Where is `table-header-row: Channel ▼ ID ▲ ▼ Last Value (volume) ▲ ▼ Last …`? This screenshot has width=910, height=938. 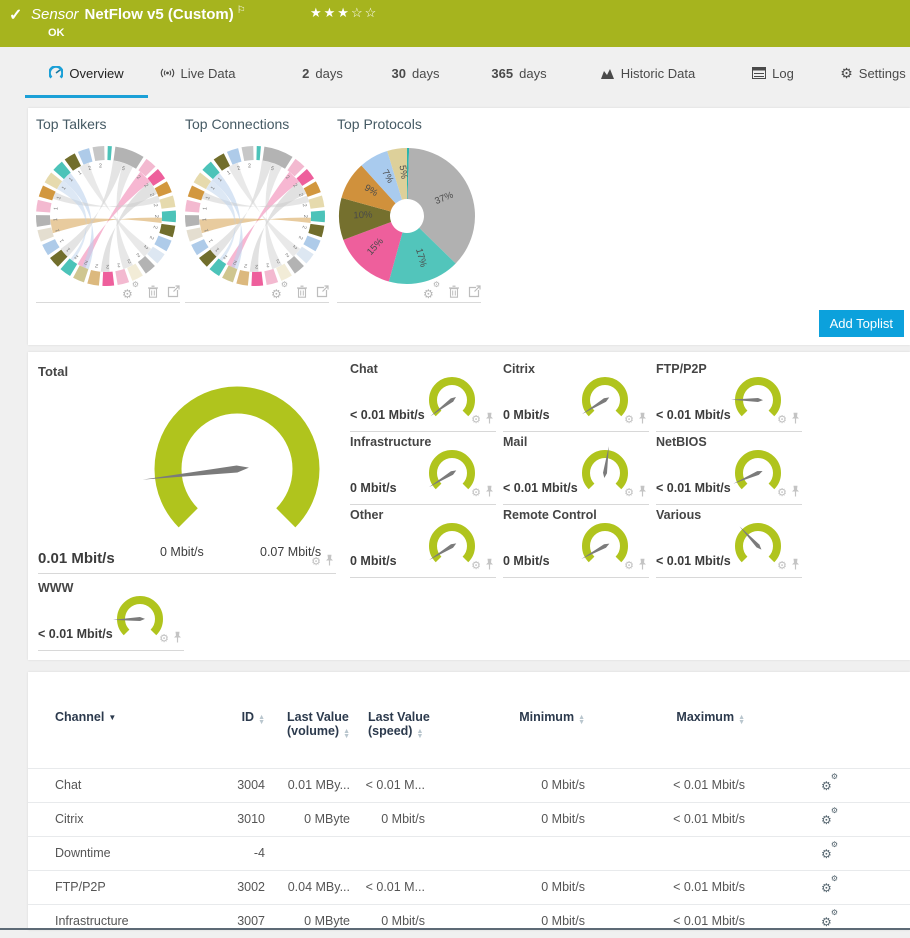 table-header-row: Channel ▼ ID ▲ ▼ Last Value (volume) ▲ ▼ Last … is located at coordinates (469, 720).